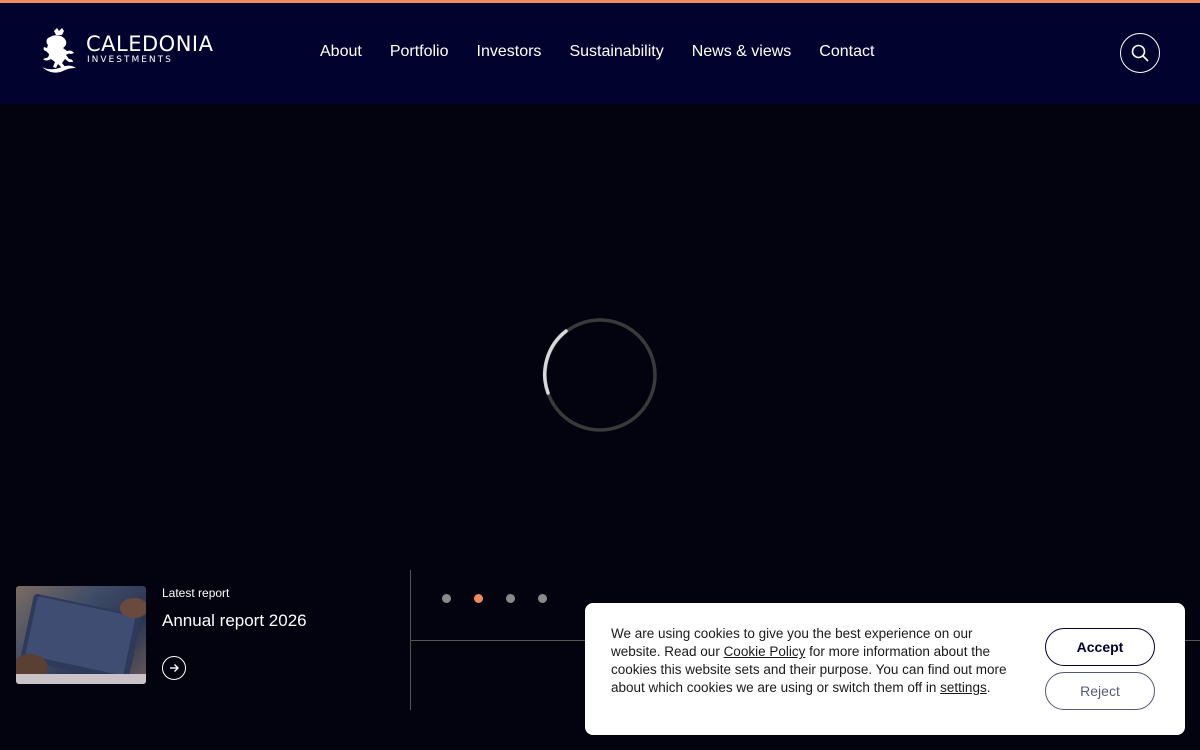 The width and height of the screenshot is (1200, 750). Describe the element at coordinates (600, 375) in the screenshot. I see `loading-spinner-icon` at that location.